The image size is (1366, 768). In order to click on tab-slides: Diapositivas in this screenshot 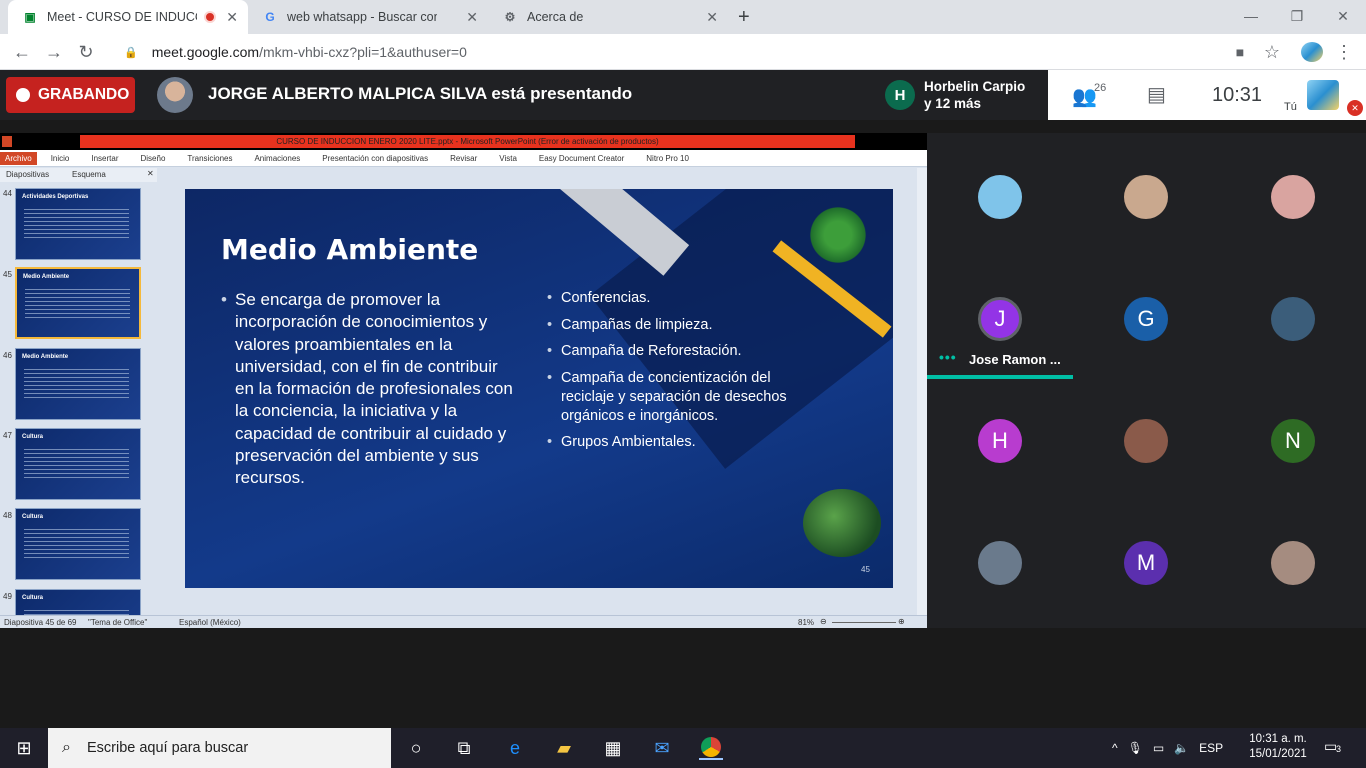, I will do `click(27, 174)`.